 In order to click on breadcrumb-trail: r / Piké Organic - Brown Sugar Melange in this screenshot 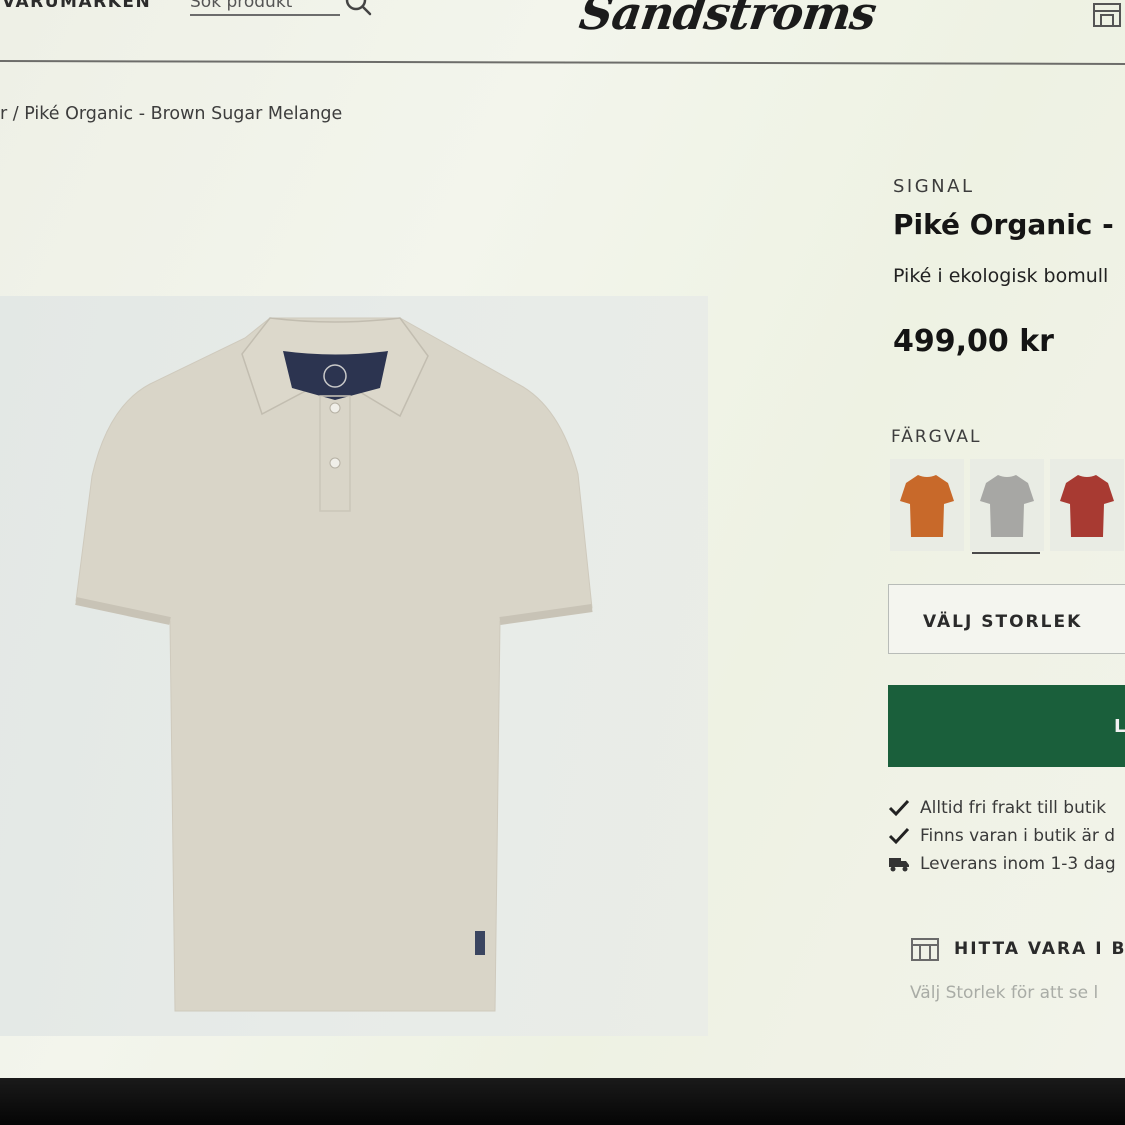, I will do `click(171, 114)`.